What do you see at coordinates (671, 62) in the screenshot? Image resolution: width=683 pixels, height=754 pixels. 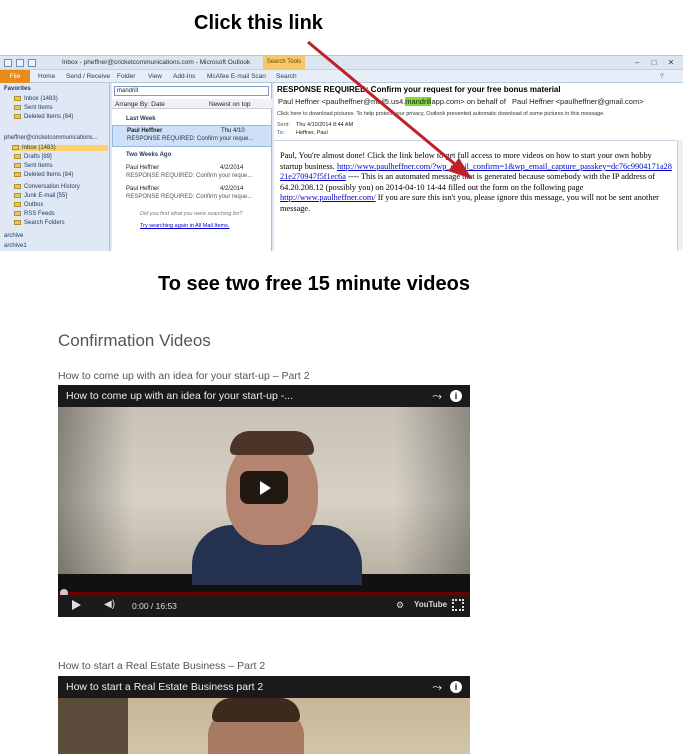 I see `close-icon: ✕` at bounding box center [671, 62].